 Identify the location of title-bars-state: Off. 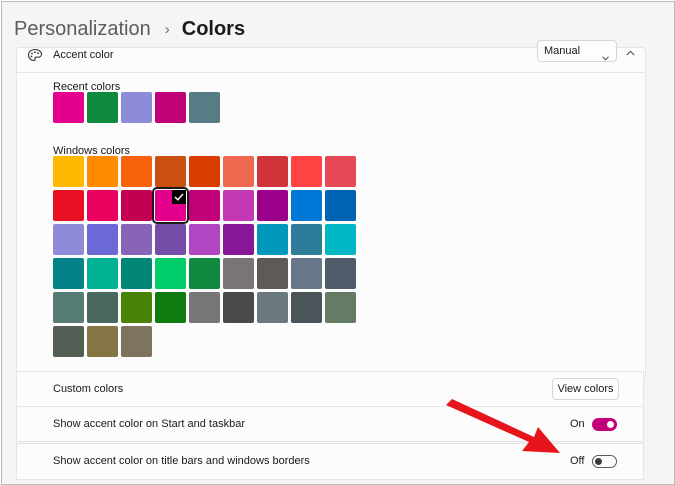
(577, 461).